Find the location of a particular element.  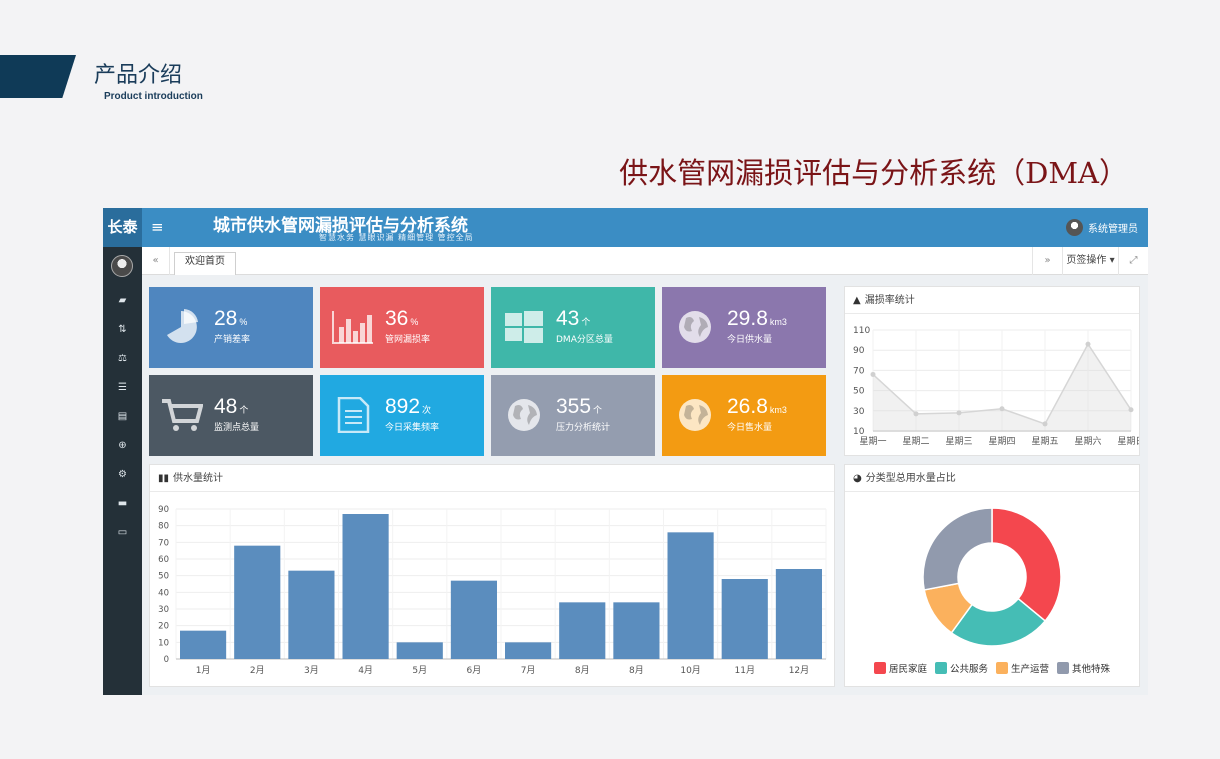

search-icon: ⊕ is located at coordinates (122, 445).